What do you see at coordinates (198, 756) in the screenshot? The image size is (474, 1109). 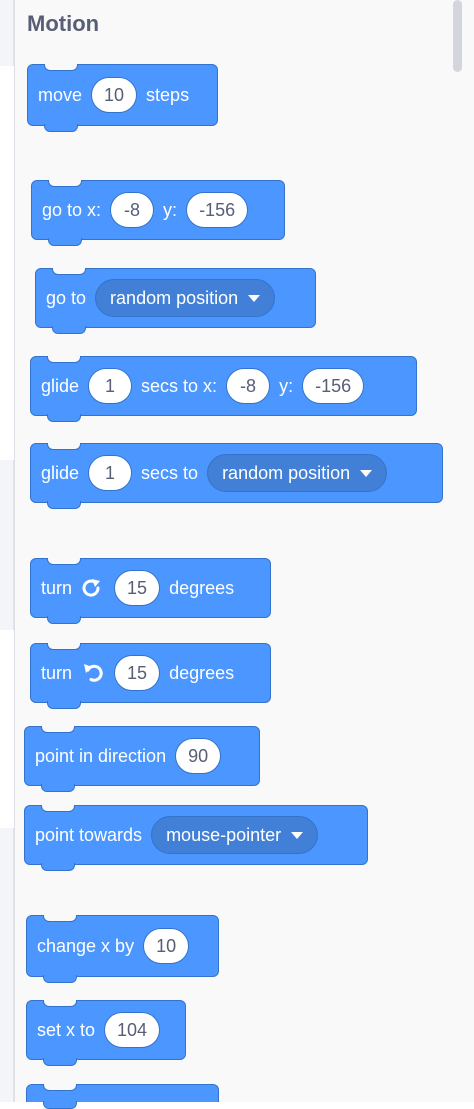 I see `direction-input: 90` at bounding box center [198, 756].